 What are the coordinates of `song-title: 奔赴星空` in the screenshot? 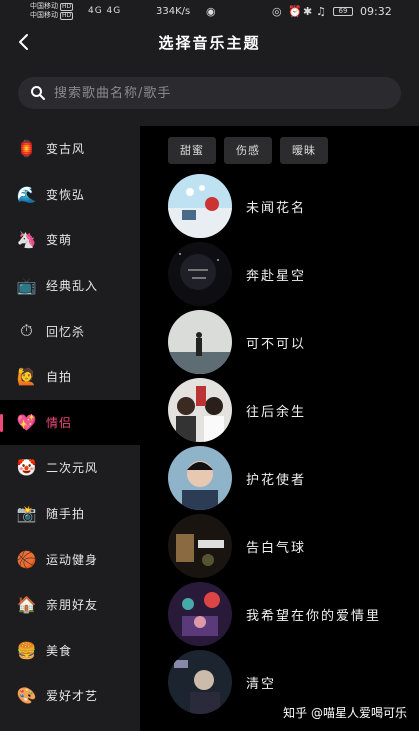 It's located at (276, 276).